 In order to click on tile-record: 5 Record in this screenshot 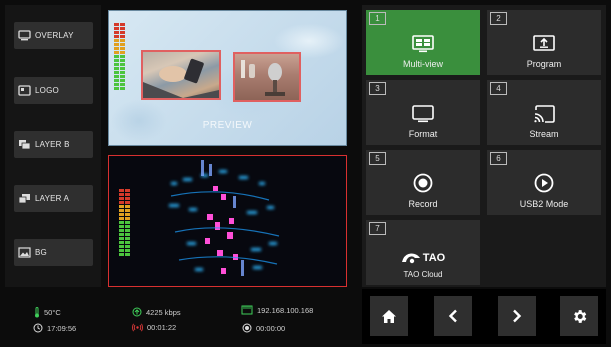, I will do `click(423, 182)`.